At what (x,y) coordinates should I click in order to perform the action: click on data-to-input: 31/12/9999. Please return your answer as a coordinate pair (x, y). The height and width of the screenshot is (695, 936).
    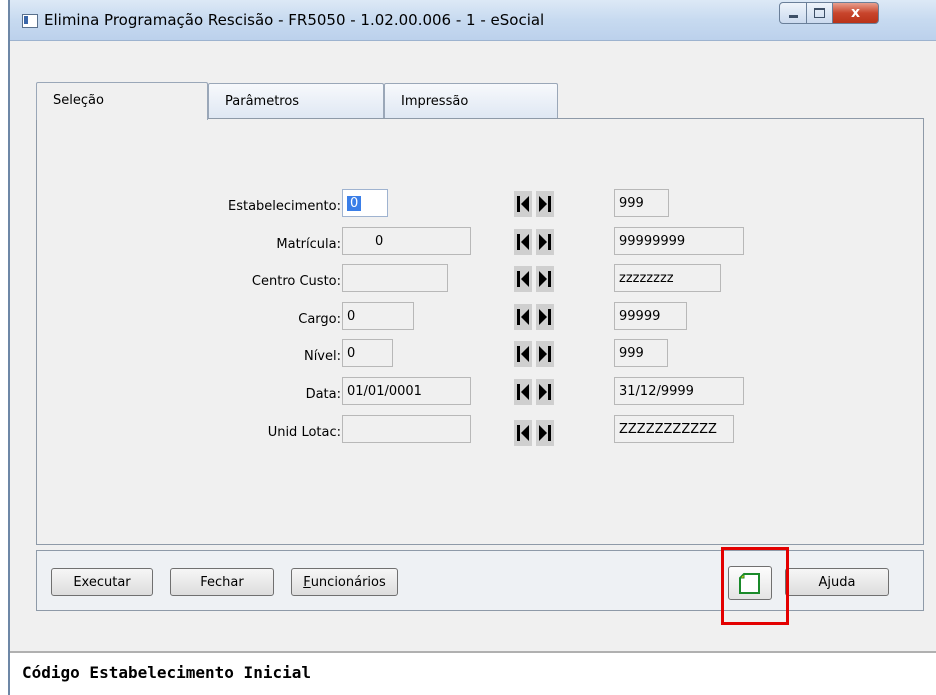
    Looking at the image, I should click on (679, 391).